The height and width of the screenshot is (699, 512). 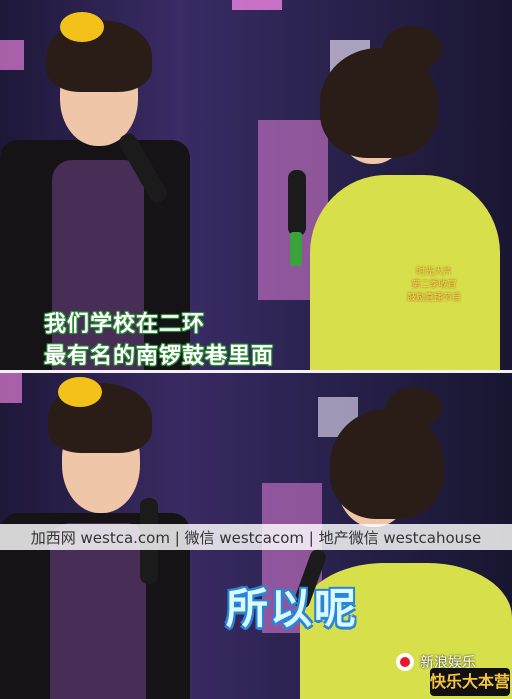 I want to click on show-logo: 快乐大本营, so click(x=470, y=682).